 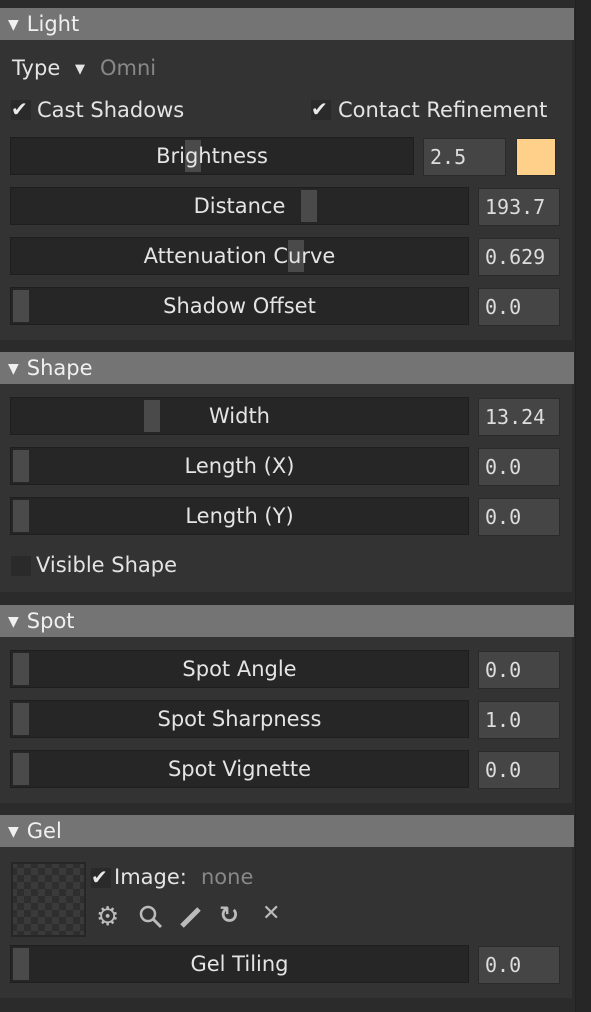 What do you see at coordinates (271, 913) in the screenshot?
I see `close-icon: ✕` at bounding box center [271, 913].